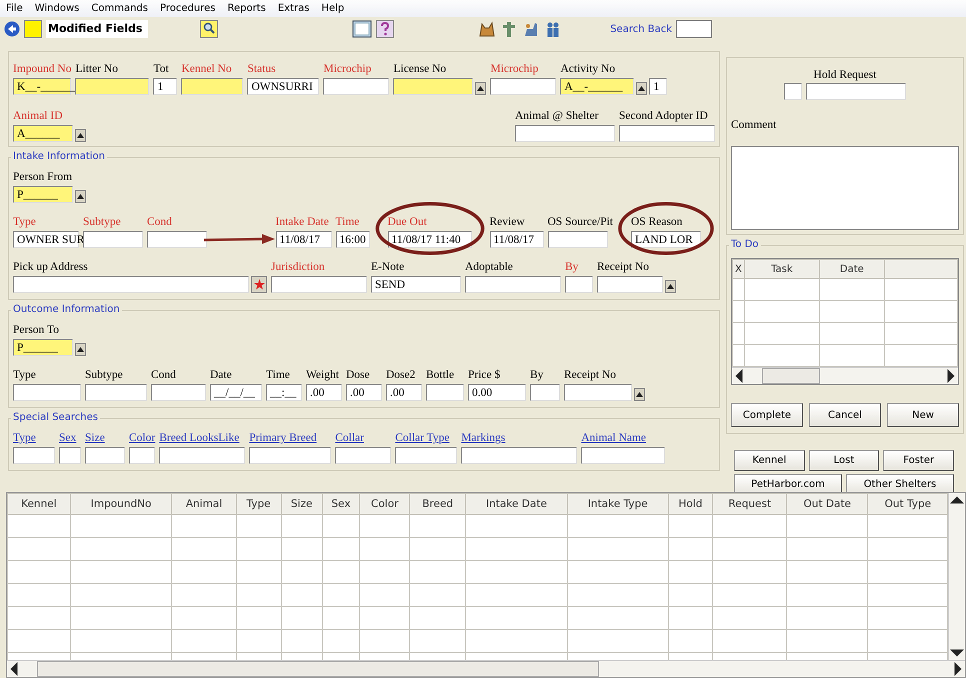 This screenshot has width=966, height=678. I want to click on menu-item: Commands, so click(119, 8).